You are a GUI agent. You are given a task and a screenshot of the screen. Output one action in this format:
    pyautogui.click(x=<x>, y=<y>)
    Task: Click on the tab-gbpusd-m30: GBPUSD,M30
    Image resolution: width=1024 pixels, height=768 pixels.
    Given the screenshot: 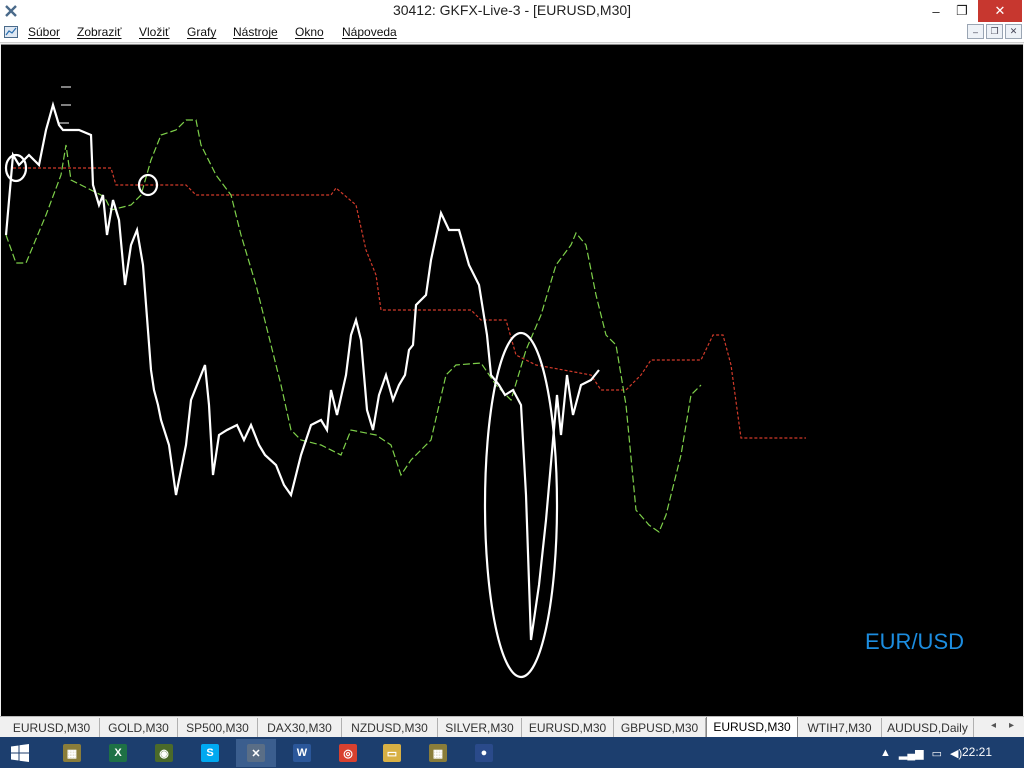 What is the action you would take?
    pyautogui.click(x=660, y=727)
    